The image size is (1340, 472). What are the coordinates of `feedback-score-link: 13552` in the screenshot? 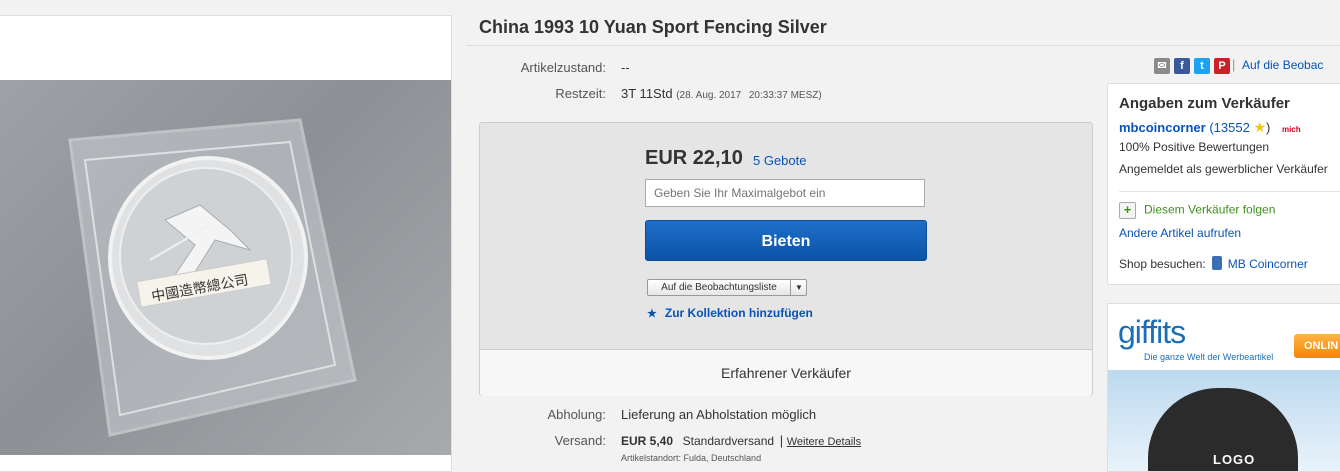 It's located at (1232, 127).